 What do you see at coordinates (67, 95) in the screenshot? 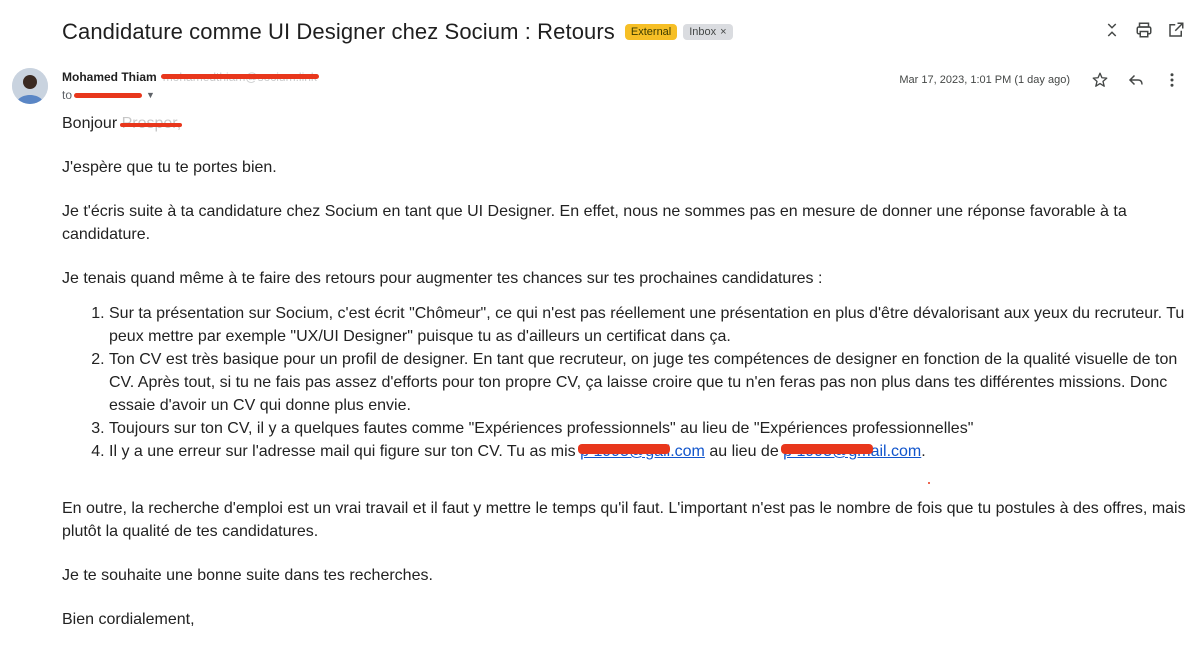
I see `to-prefix: to` at bounding box center [67, 95].